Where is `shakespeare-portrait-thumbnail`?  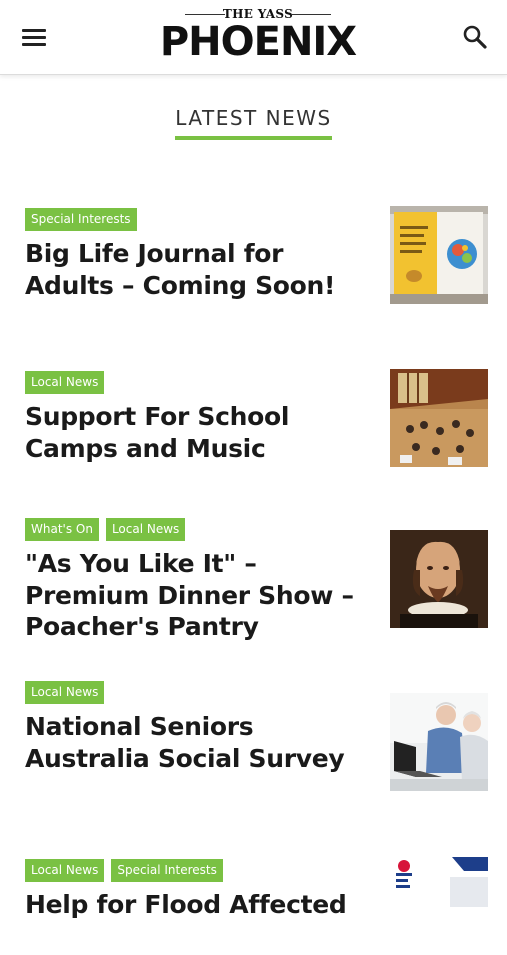 shakespeare-portrait-thumbnail is located at coordinates (439, 579).